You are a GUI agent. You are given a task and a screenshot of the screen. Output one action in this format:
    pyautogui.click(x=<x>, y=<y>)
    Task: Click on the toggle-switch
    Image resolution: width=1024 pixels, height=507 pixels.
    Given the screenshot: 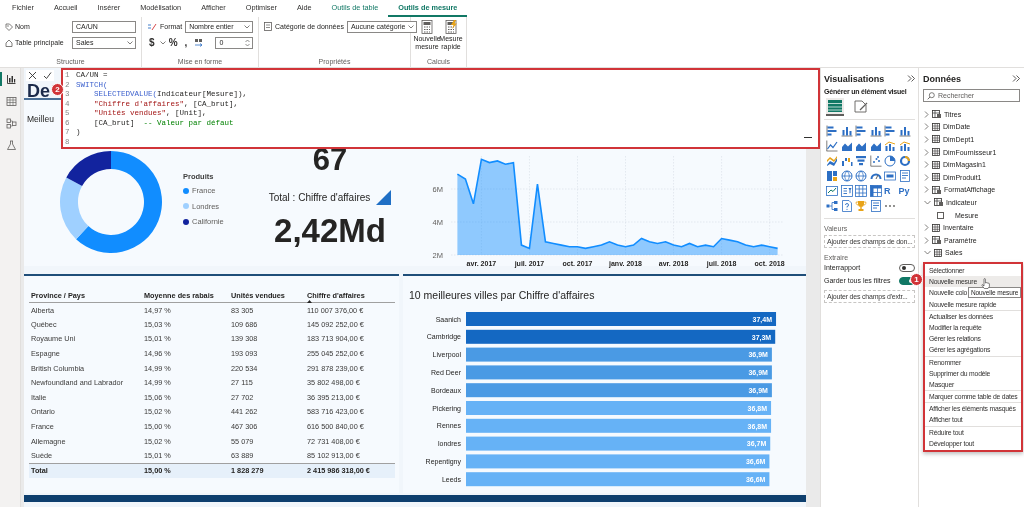 What is the action you would take?
    pyautogui.click(x=907, y=267)
    